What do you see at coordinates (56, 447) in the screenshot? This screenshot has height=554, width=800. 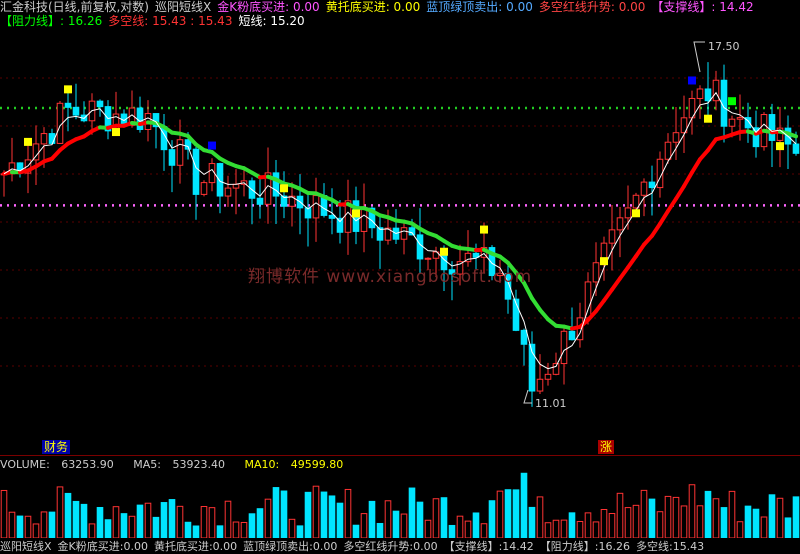 I see `finance-marker: 财务` at bounding box center [56, 447].